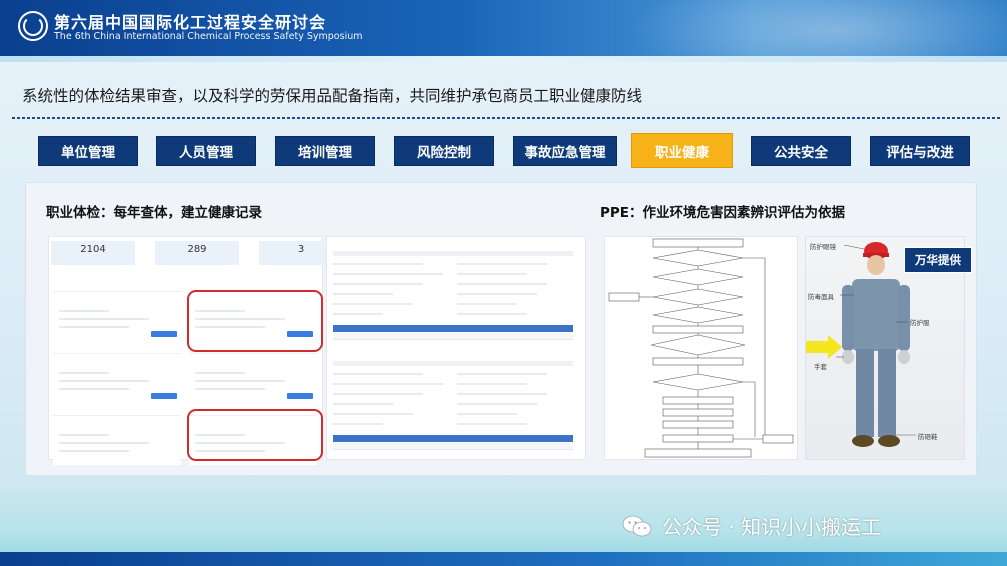 Image resolution: width=1007 pixels, height=566 pixels. Describe the element at coordinates (93, 249) in the screenshot. I see `stat-value: 2104` at that location.